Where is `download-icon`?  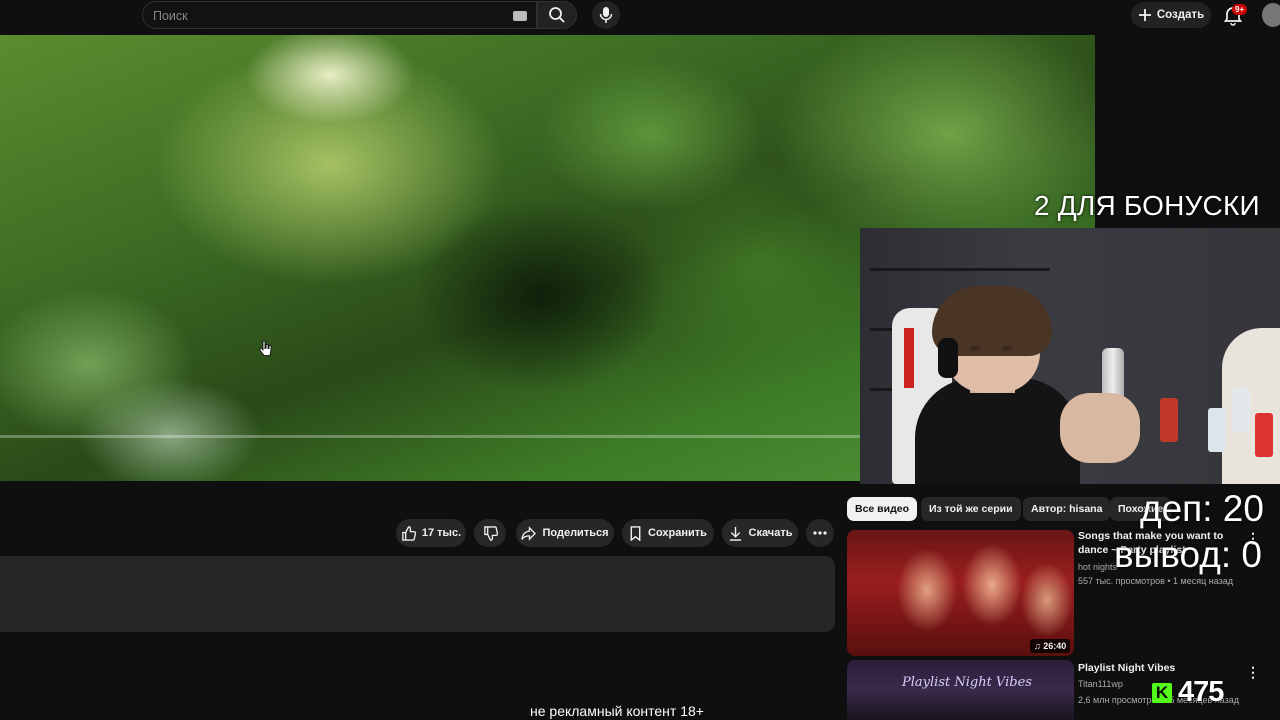
download-icon is located at coordinates (735, 533).